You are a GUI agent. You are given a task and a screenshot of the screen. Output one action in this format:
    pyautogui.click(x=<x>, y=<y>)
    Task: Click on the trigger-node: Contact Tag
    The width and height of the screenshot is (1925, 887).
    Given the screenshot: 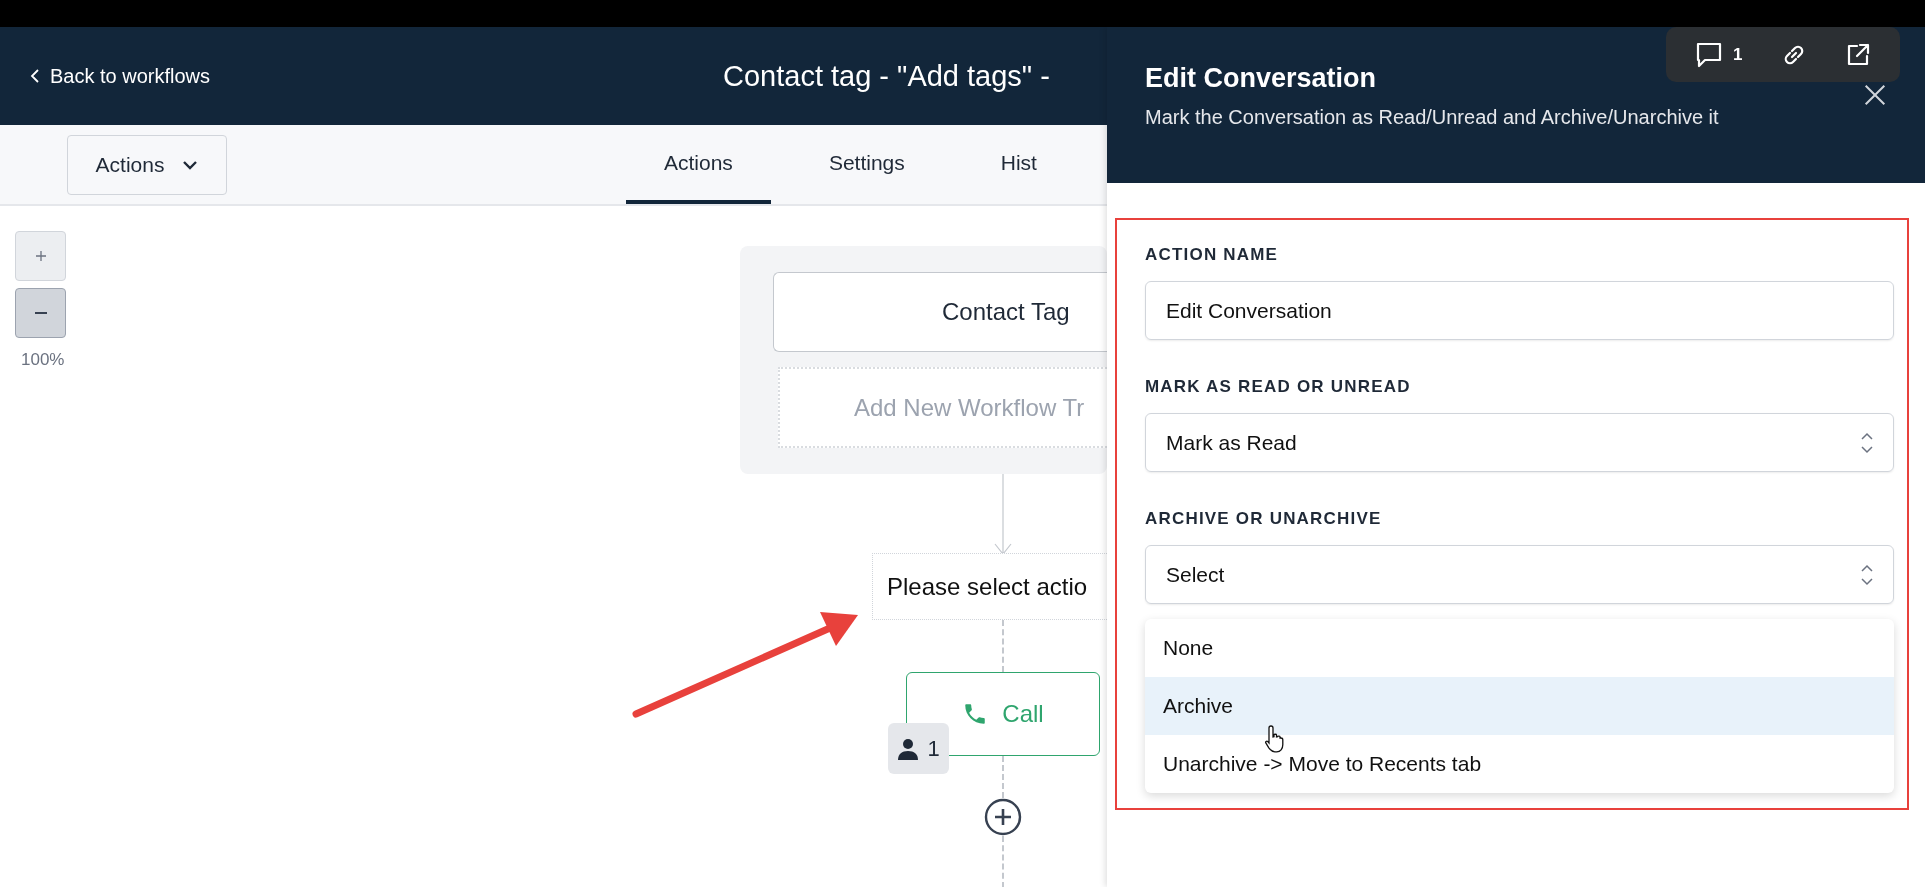 What is the action you would take?
    pyautogui.click(x=940, y=312)
    